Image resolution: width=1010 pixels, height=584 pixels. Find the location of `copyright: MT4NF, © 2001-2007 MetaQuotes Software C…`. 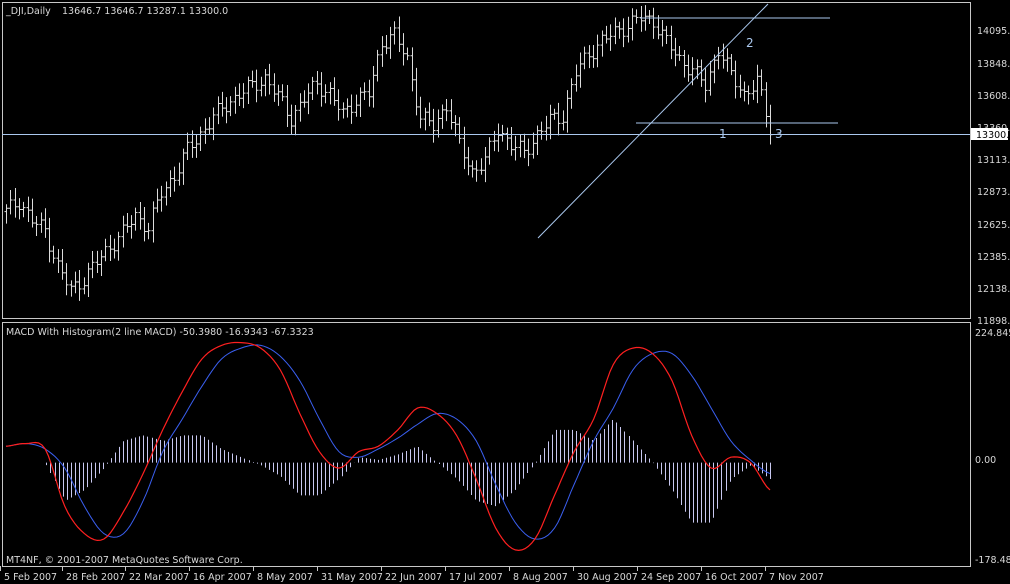

copyright: MT4NF, © 2001-2007 MetaQuotes Software C… is located at coordinates (124, 560).